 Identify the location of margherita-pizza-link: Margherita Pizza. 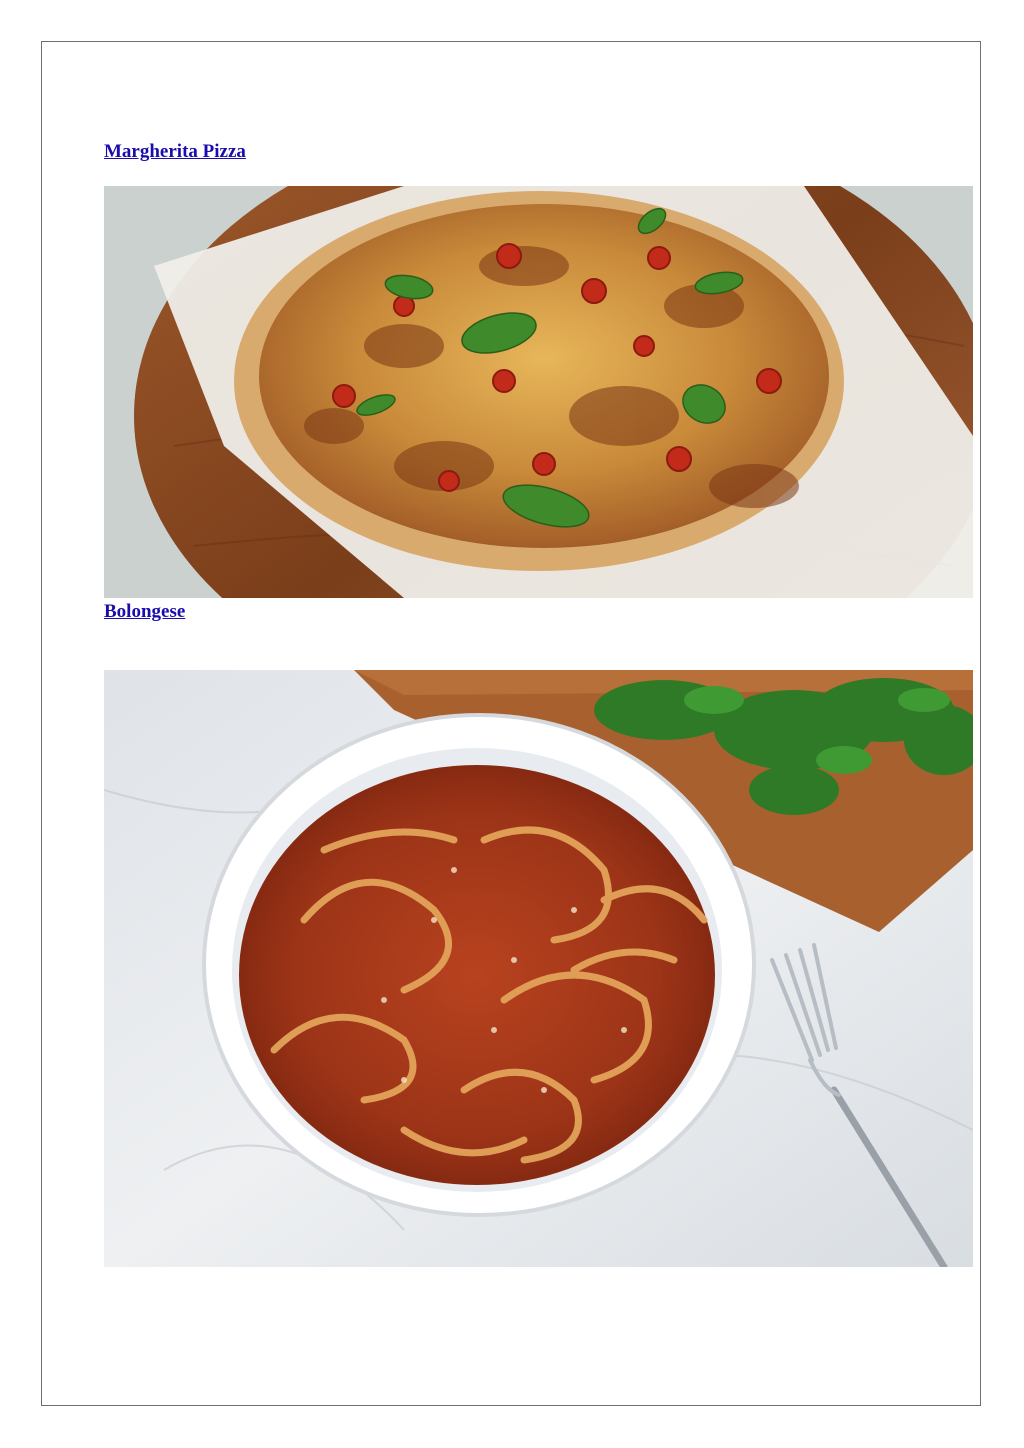
(175, 152).